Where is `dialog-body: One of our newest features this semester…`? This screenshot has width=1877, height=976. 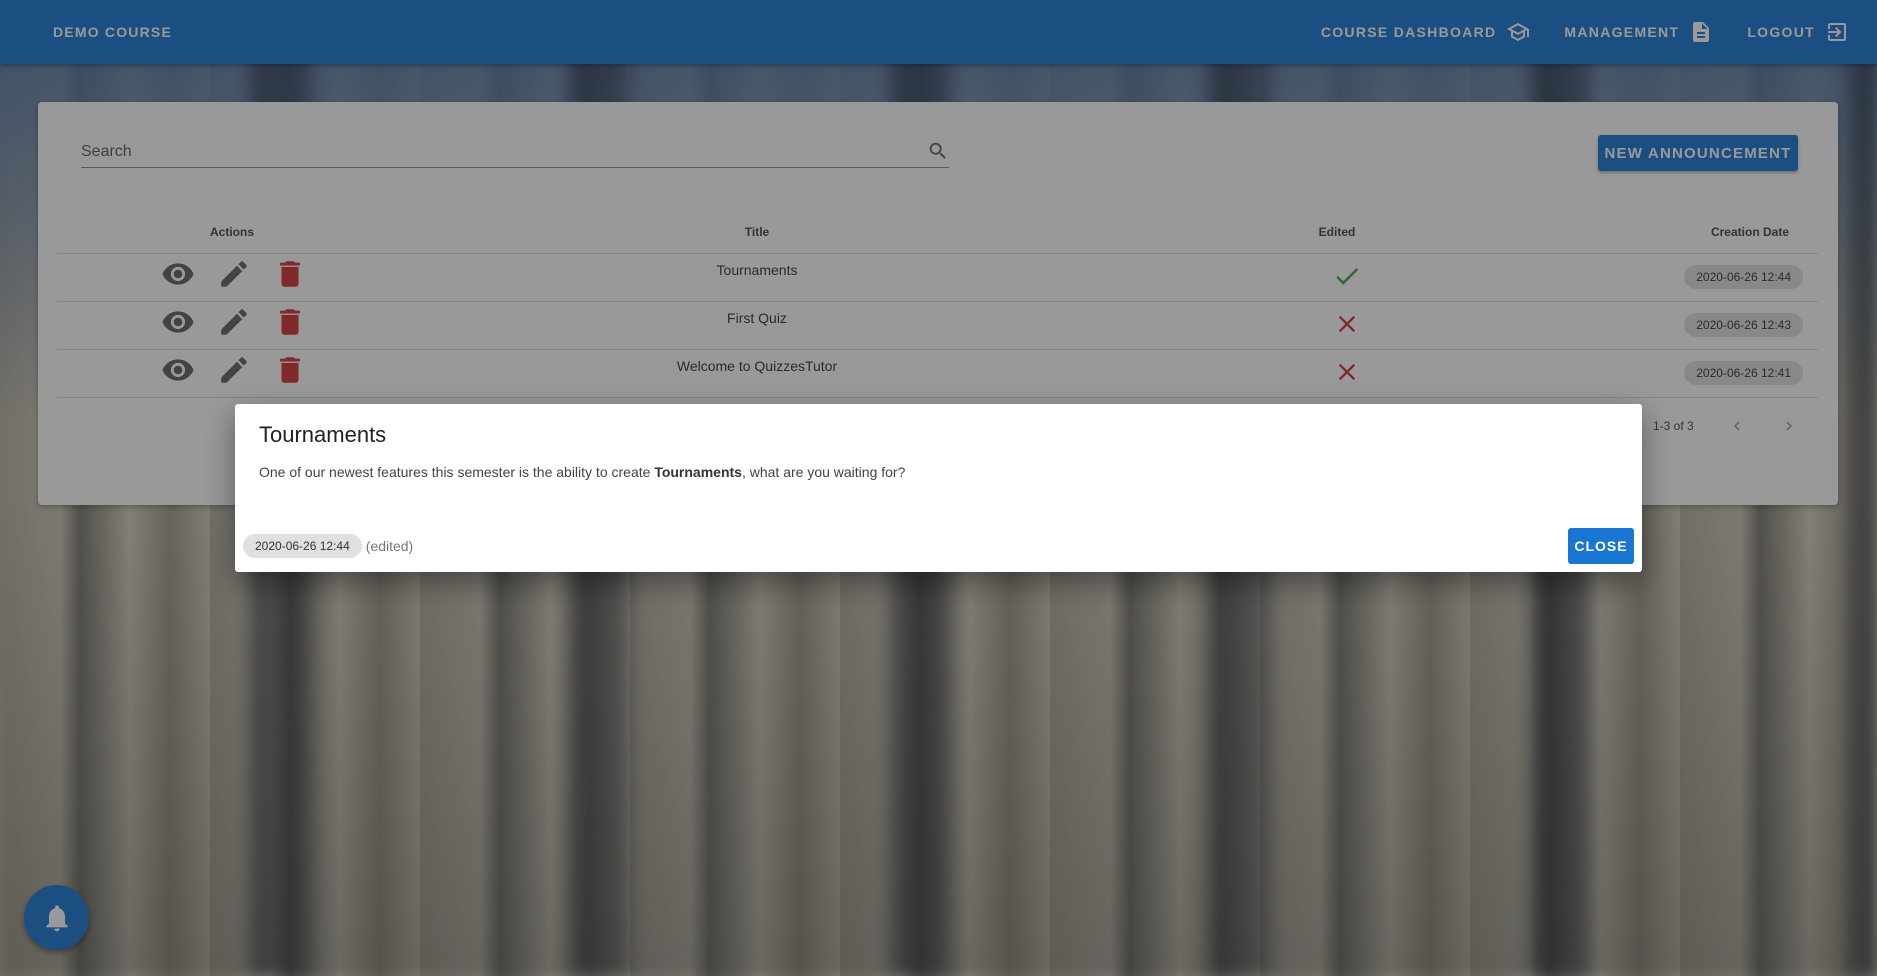
dialog-body: One of our newest features this semester… is located at coordinates (582, 472).